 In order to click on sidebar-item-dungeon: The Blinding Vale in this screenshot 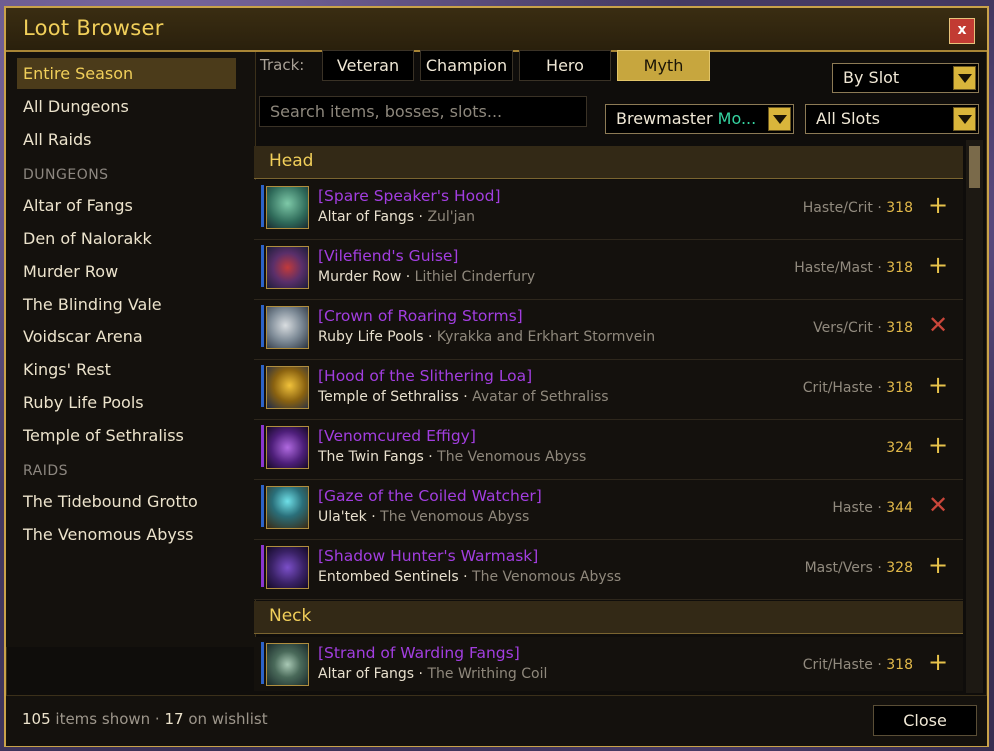, I will do `click(126, 304)`.